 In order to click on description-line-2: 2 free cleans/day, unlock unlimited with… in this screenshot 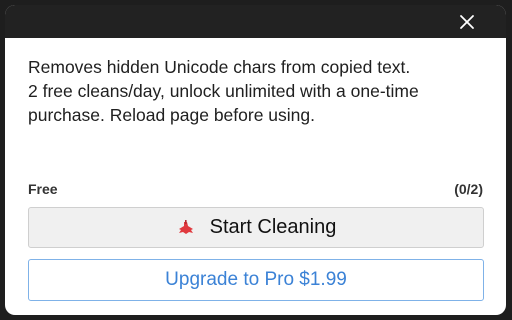, I will do `click(223, 103)`.